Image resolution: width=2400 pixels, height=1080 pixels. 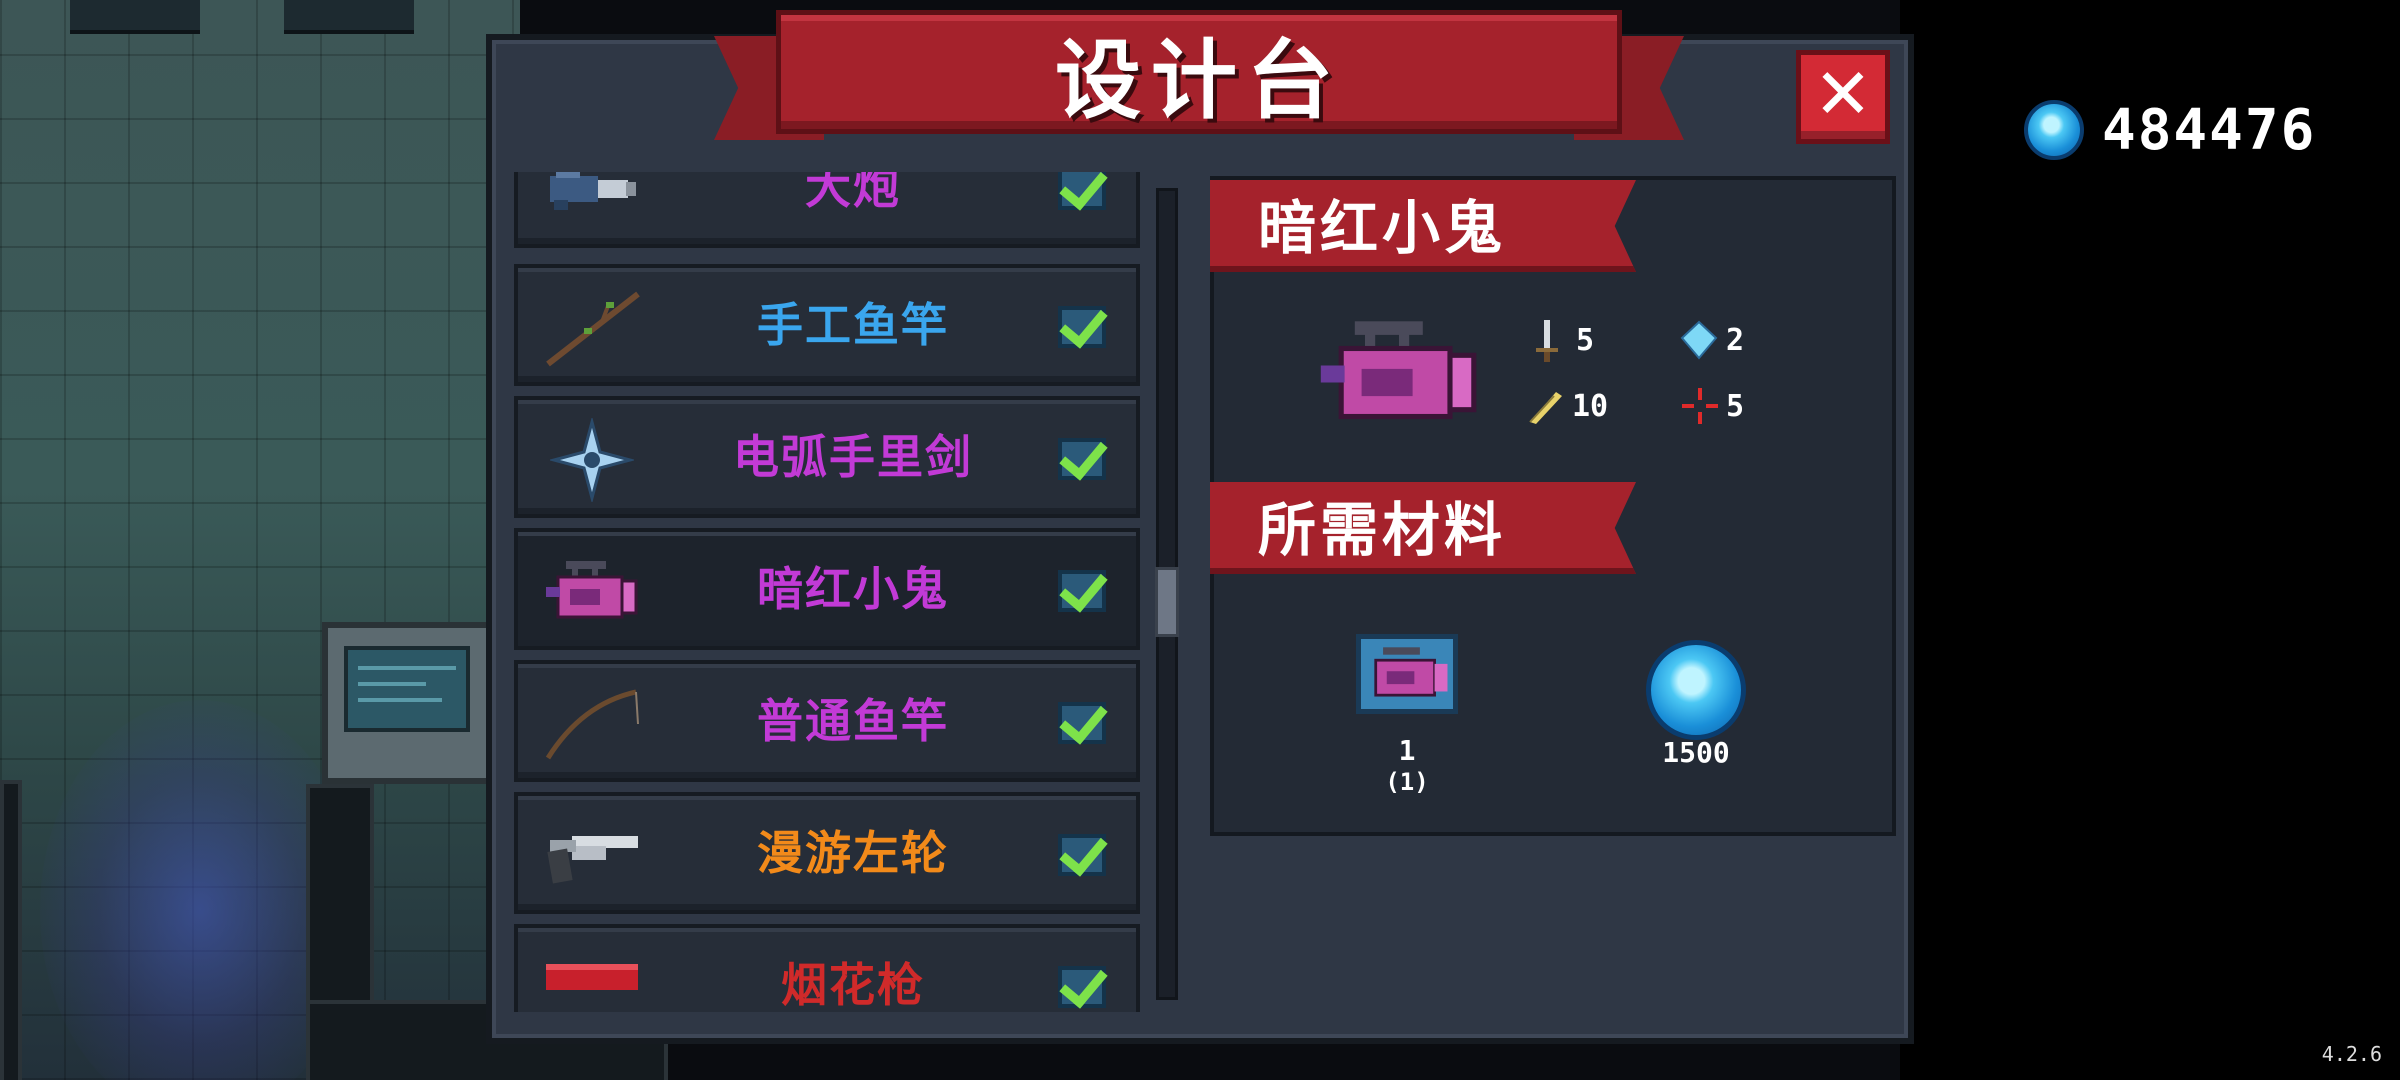 I want to click on feather-icon, so click(x=1544, y=406).